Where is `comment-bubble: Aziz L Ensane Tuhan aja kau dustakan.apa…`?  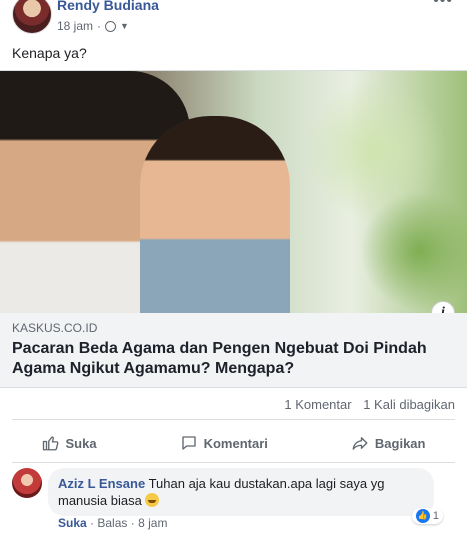 comment-bubble: Aziz L Ensane Tuhan aja kau dustakan.apa… is located at coordinates (241, 492).